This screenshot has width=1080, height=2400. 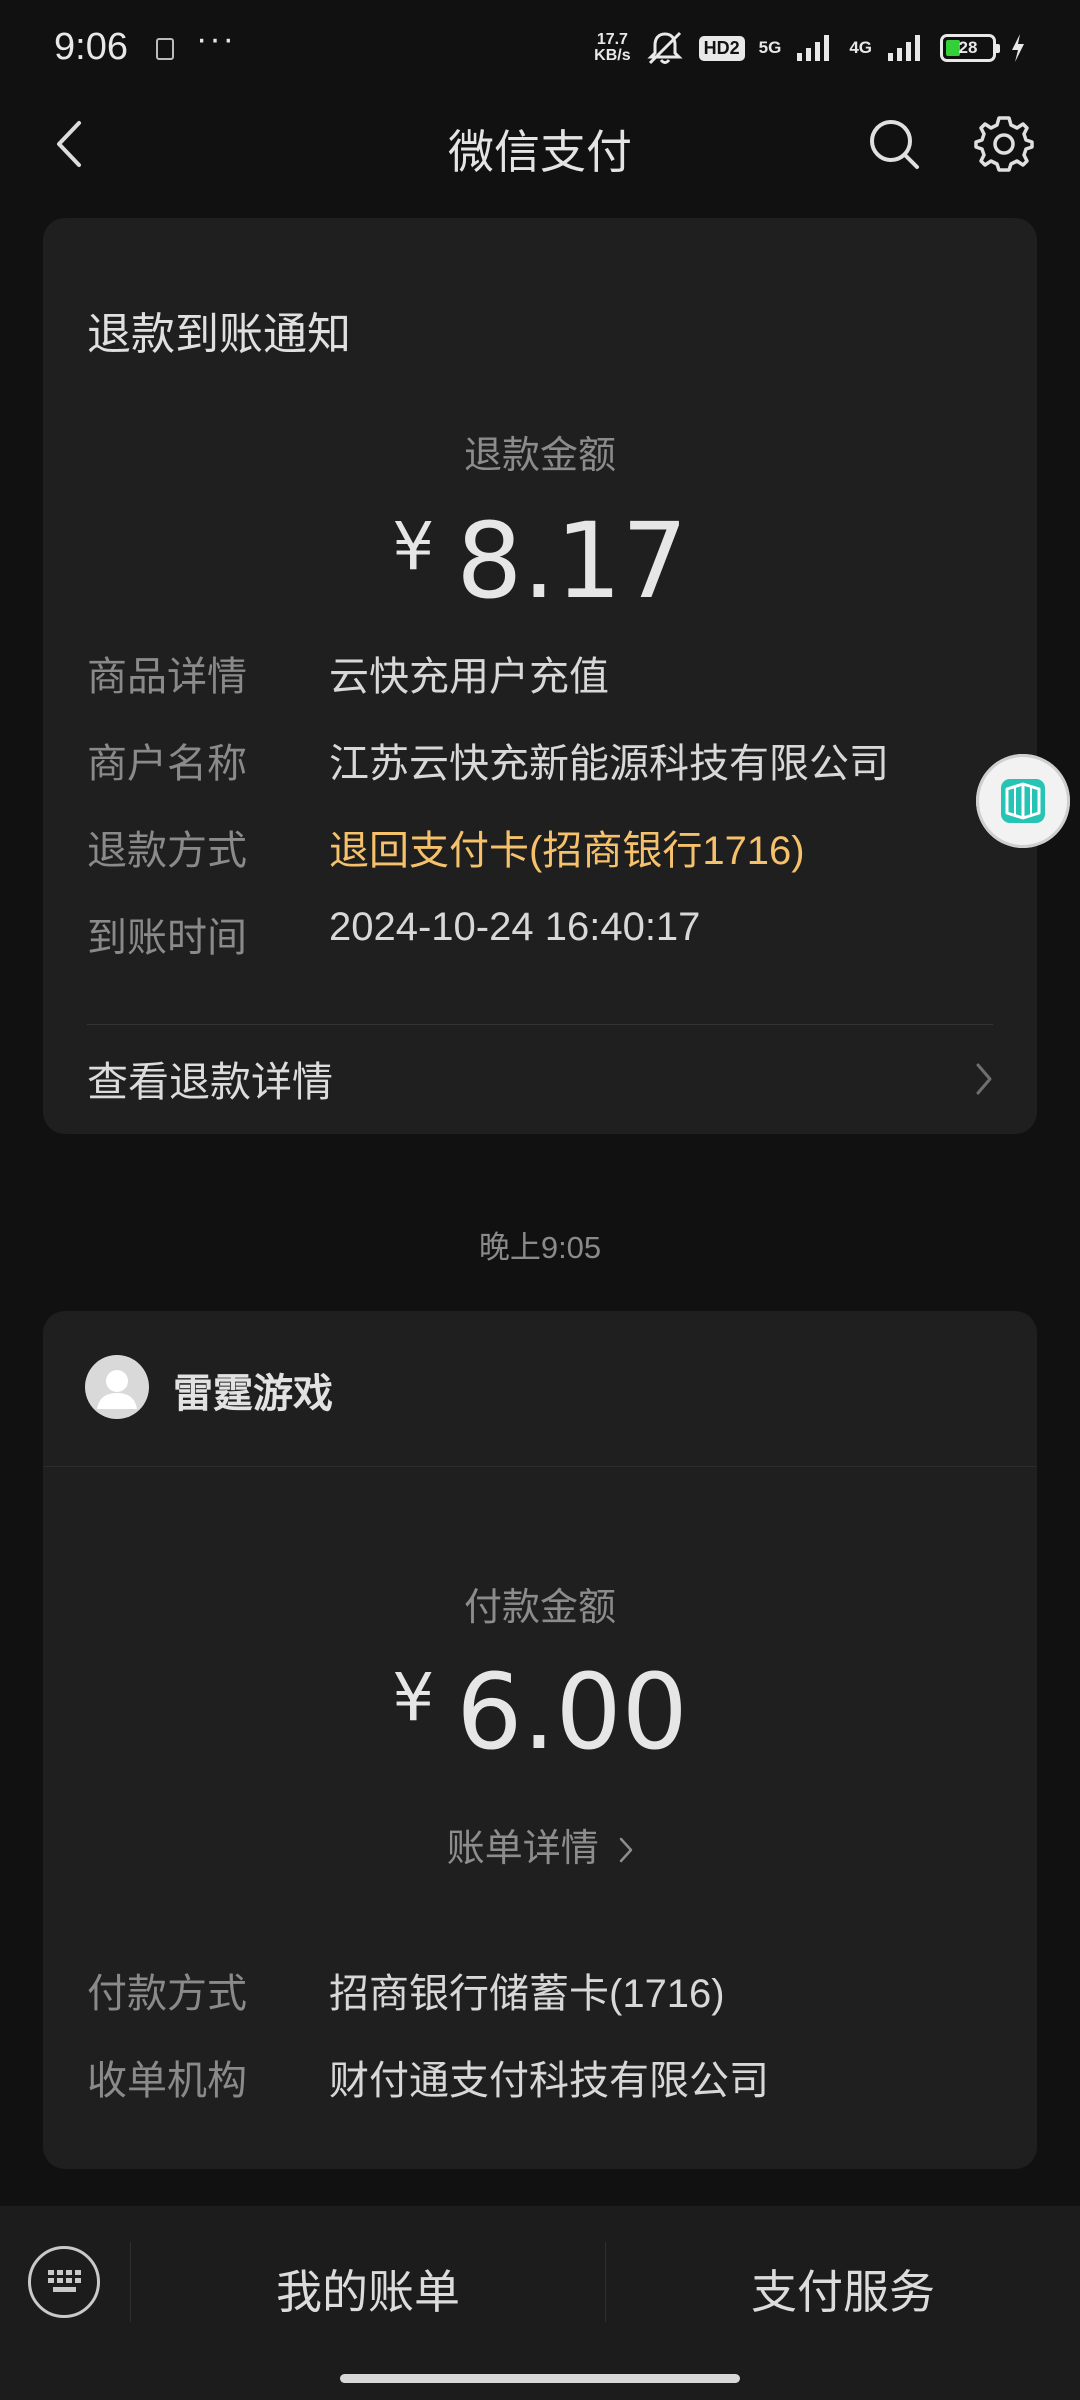 What do you see at coordinates (539, 1608) in the screenshot?
I see `payment-amount-label: 付款金额` at bounding box center [539, 1608].